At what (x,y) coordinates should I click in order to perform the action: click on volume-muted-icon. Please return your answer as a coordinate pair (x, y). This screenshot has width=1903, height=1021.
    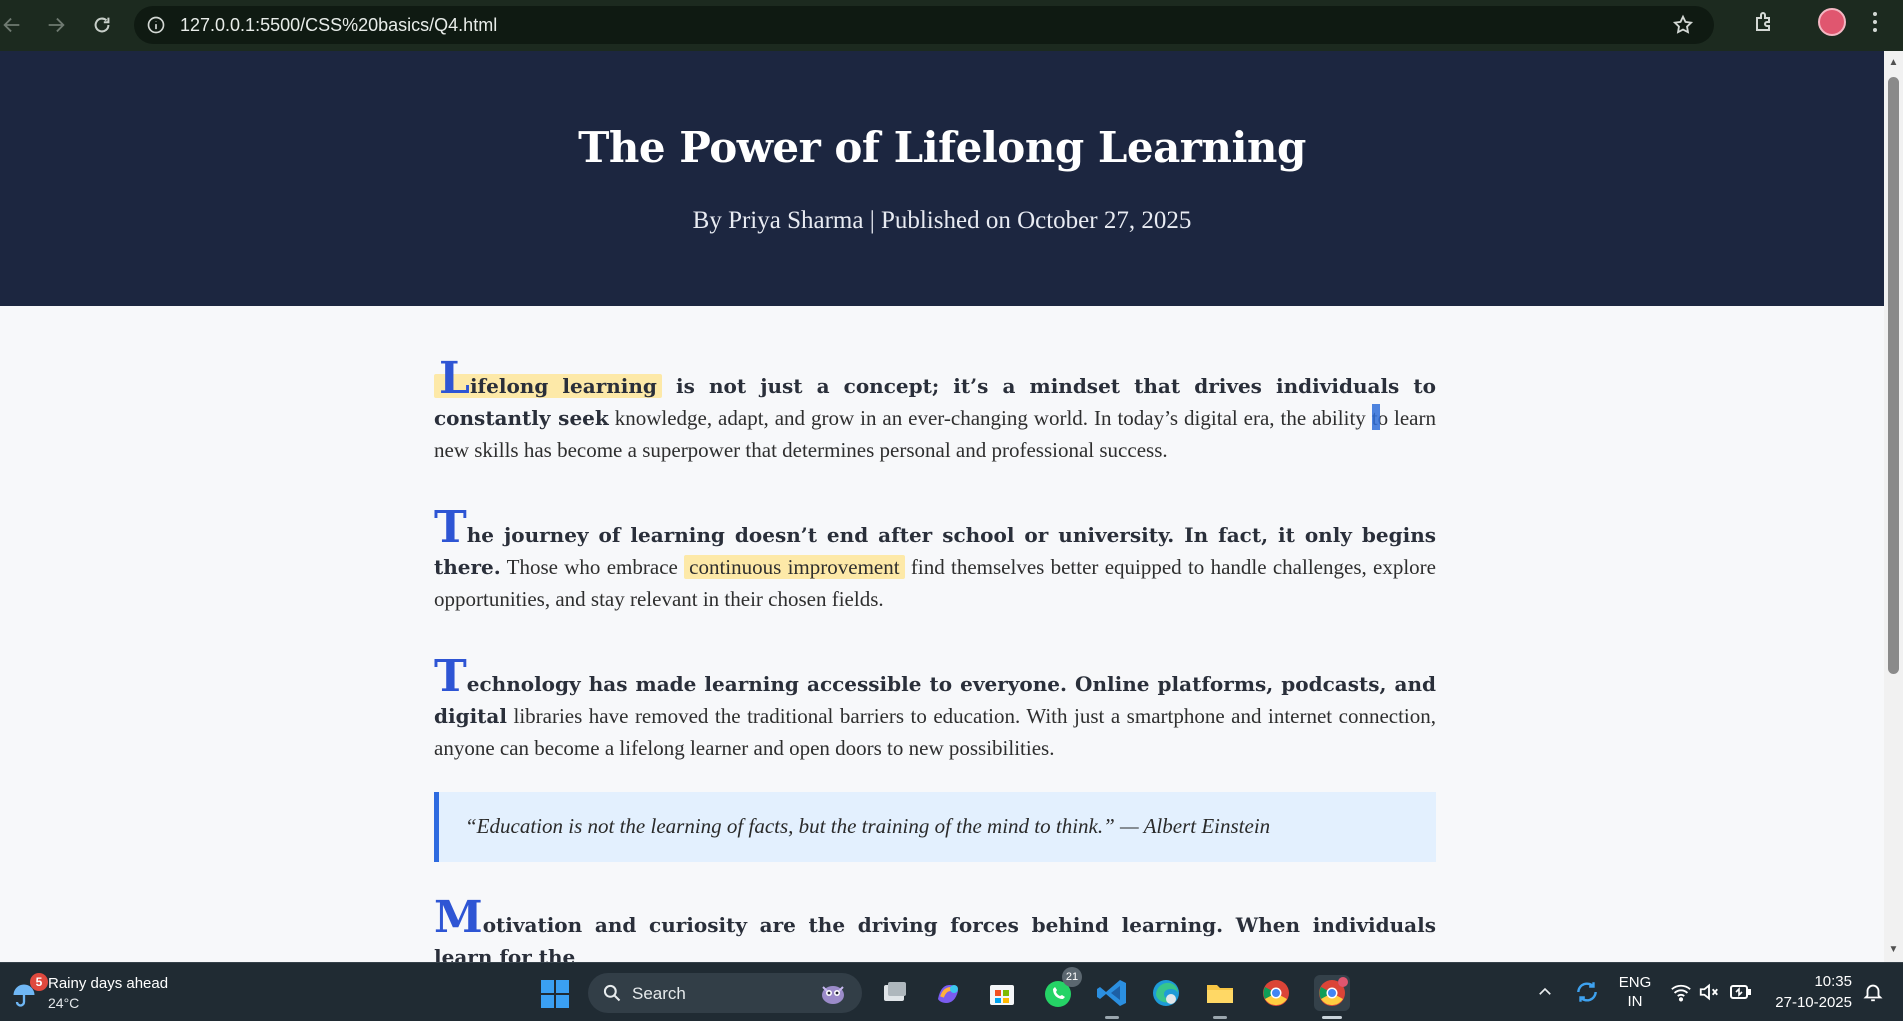
    Looking at the image, I should click on (1709, 992).